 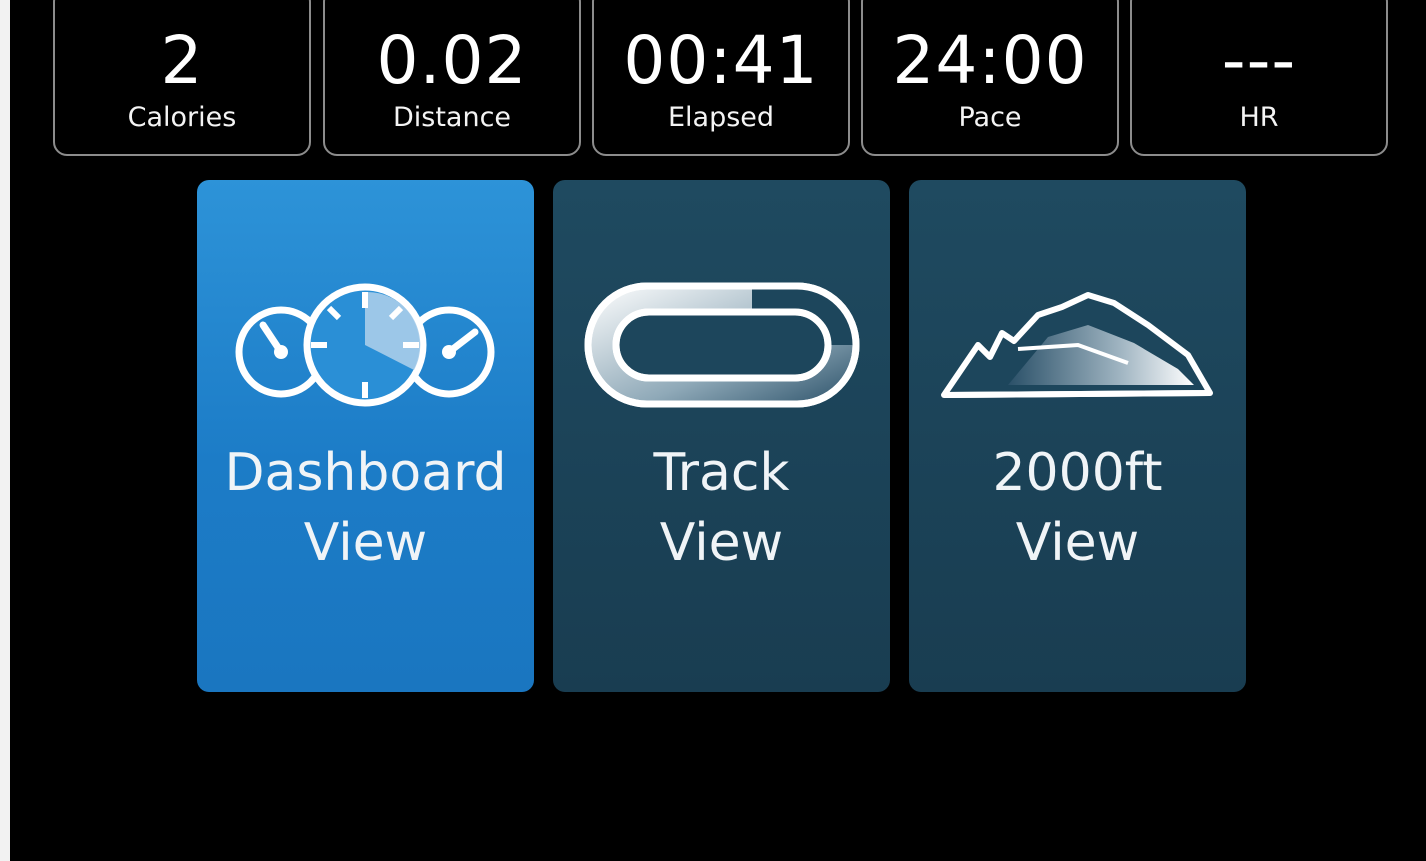 What do you see at coordinates (1077, 508) in the screenshot?
I see `tile-title: 2000ft View` at bounding box center [1077, 508].